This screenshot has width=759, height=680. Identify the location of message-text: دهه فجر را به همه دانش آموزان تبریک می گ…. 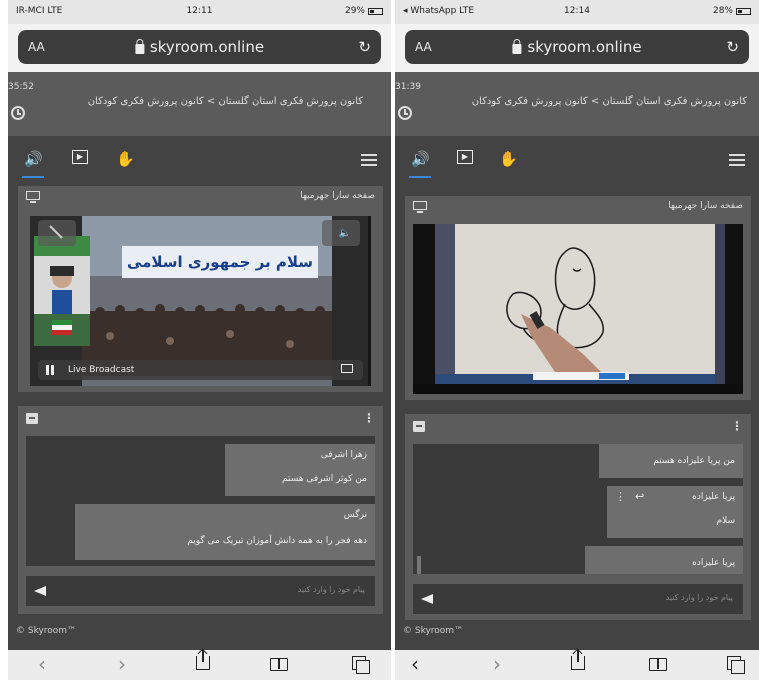
(277, 541).